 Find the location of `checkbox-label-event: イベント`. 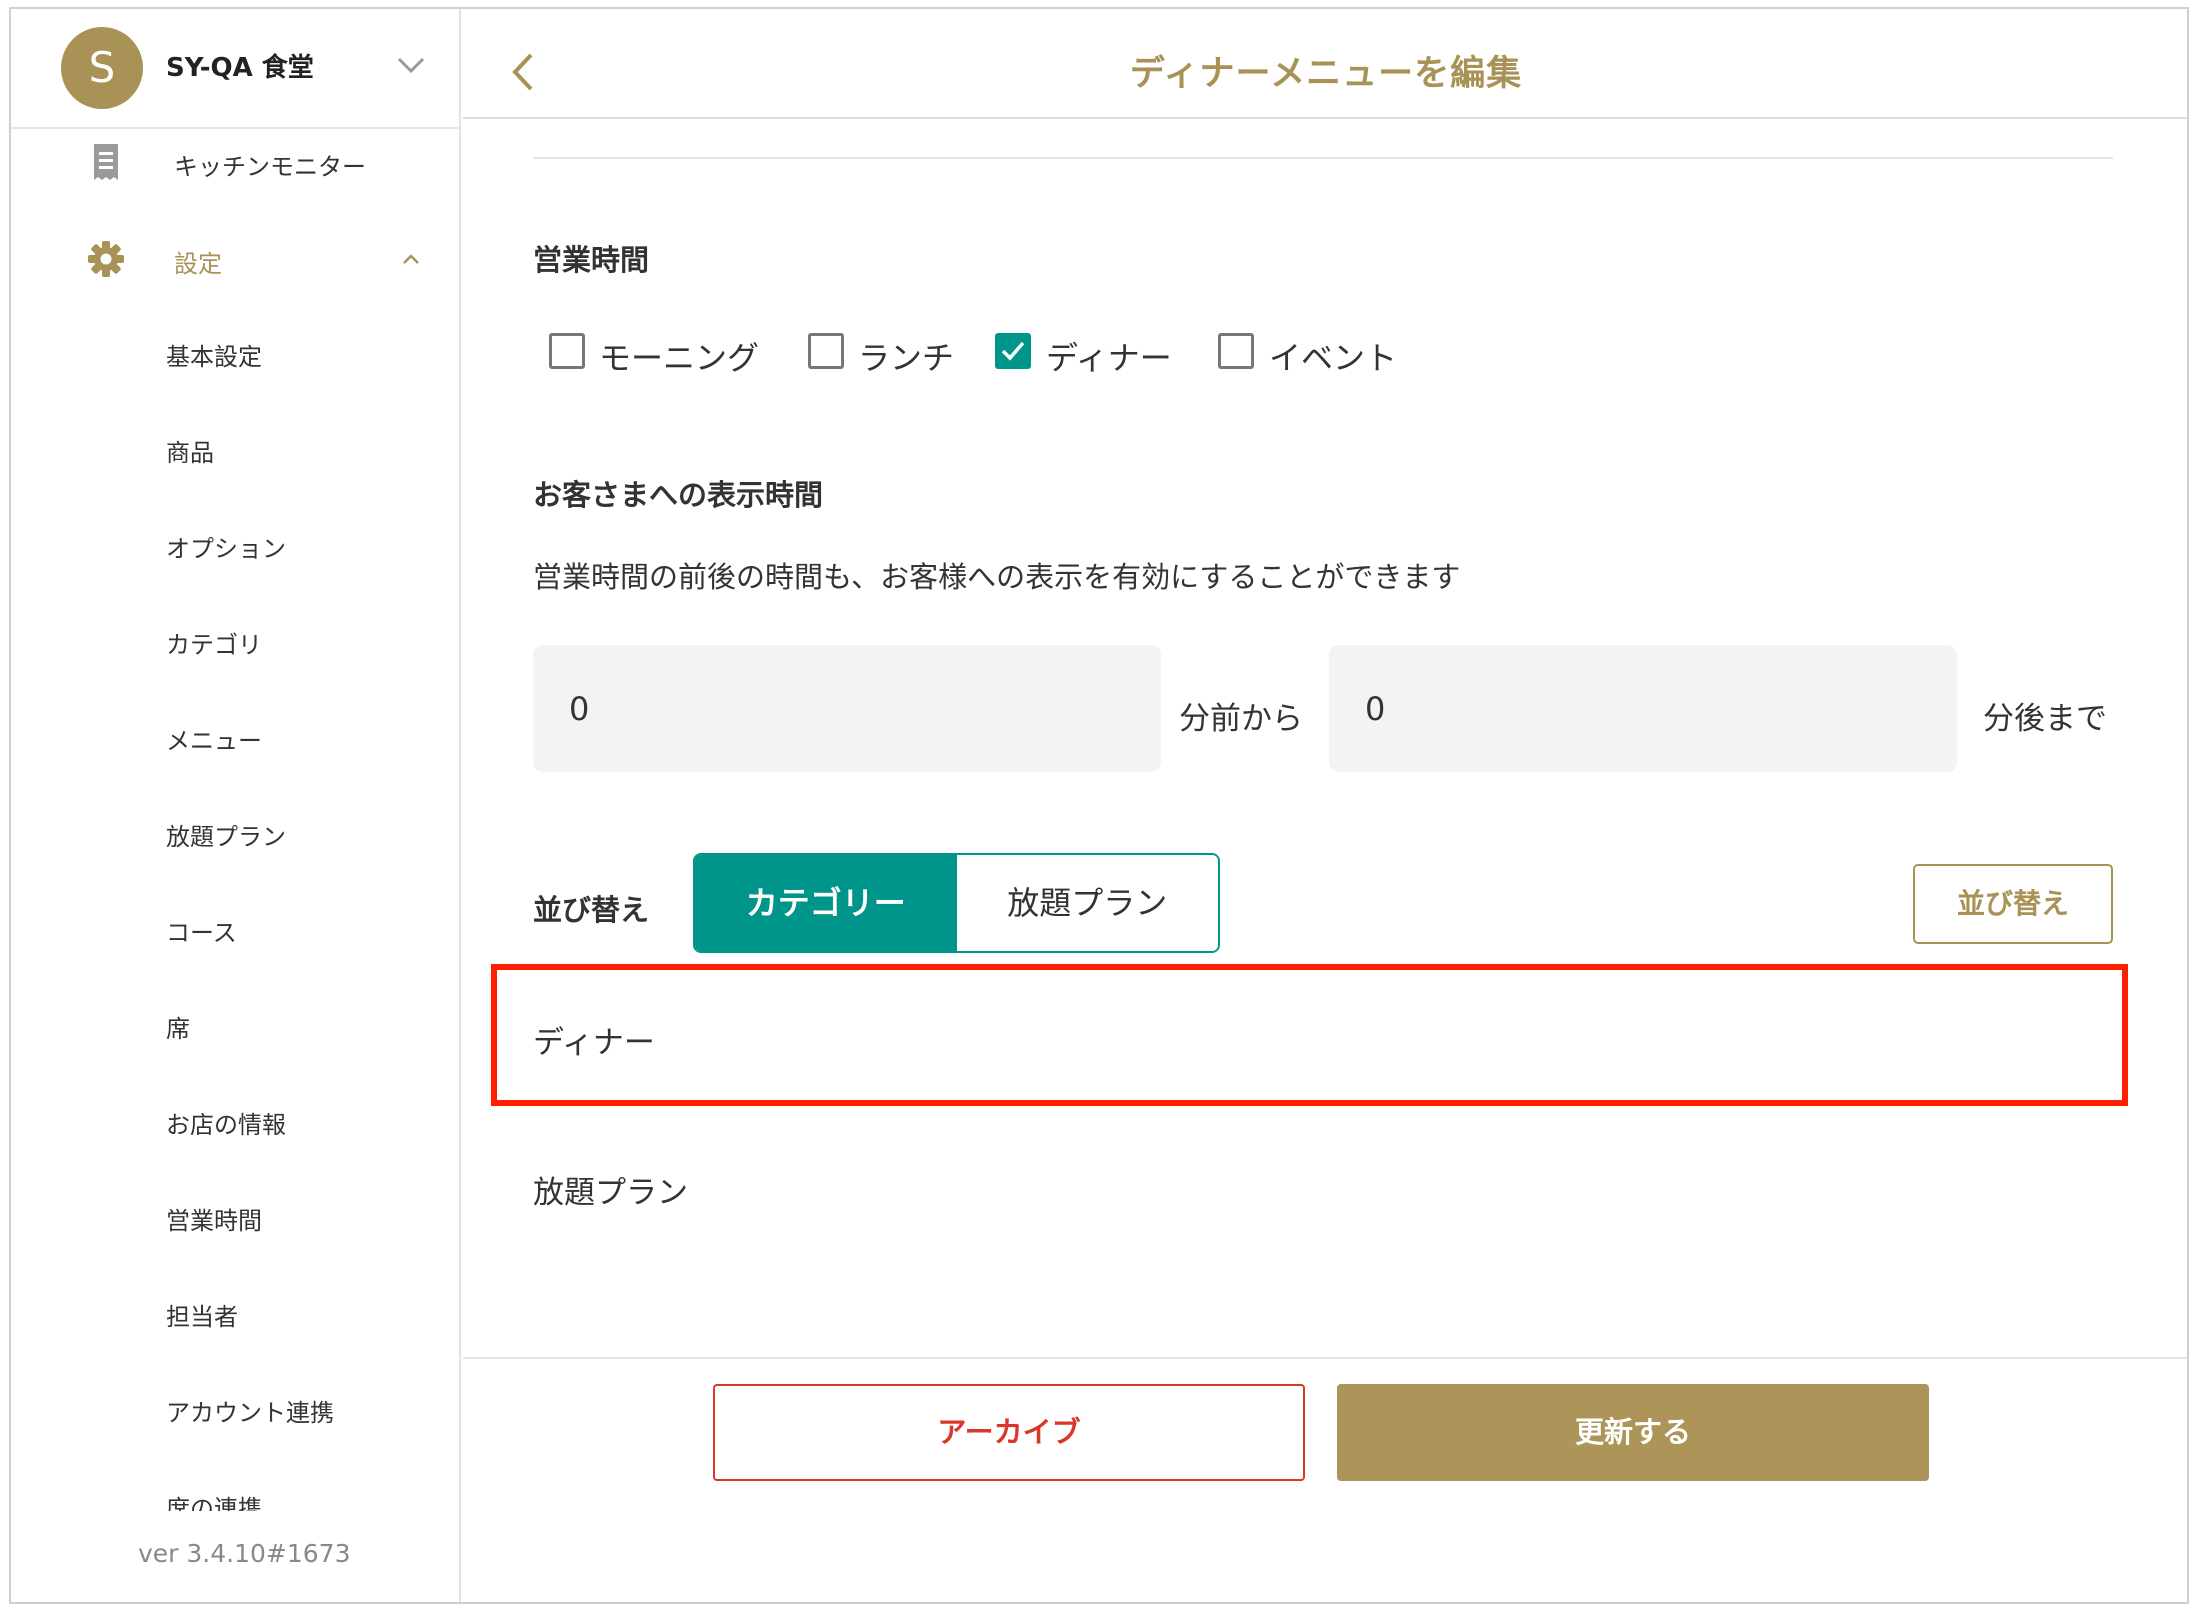

checkbox-label-event: イベント is located at coordinates (1333, 356).